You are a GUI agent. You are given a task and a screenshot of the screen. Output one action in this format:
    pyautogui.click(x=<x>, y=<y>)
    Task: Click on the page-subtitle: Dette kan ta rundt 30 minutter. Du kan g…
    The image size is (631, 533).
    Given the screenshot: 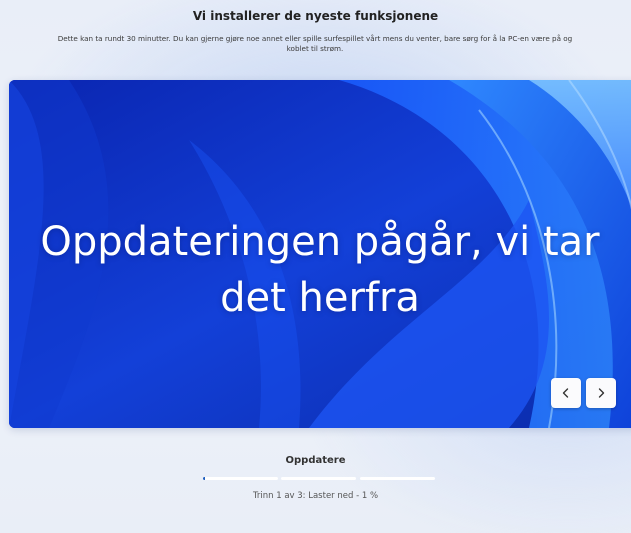 What is the action you would take?
    pyautogui.click(x=315, y=43)
    